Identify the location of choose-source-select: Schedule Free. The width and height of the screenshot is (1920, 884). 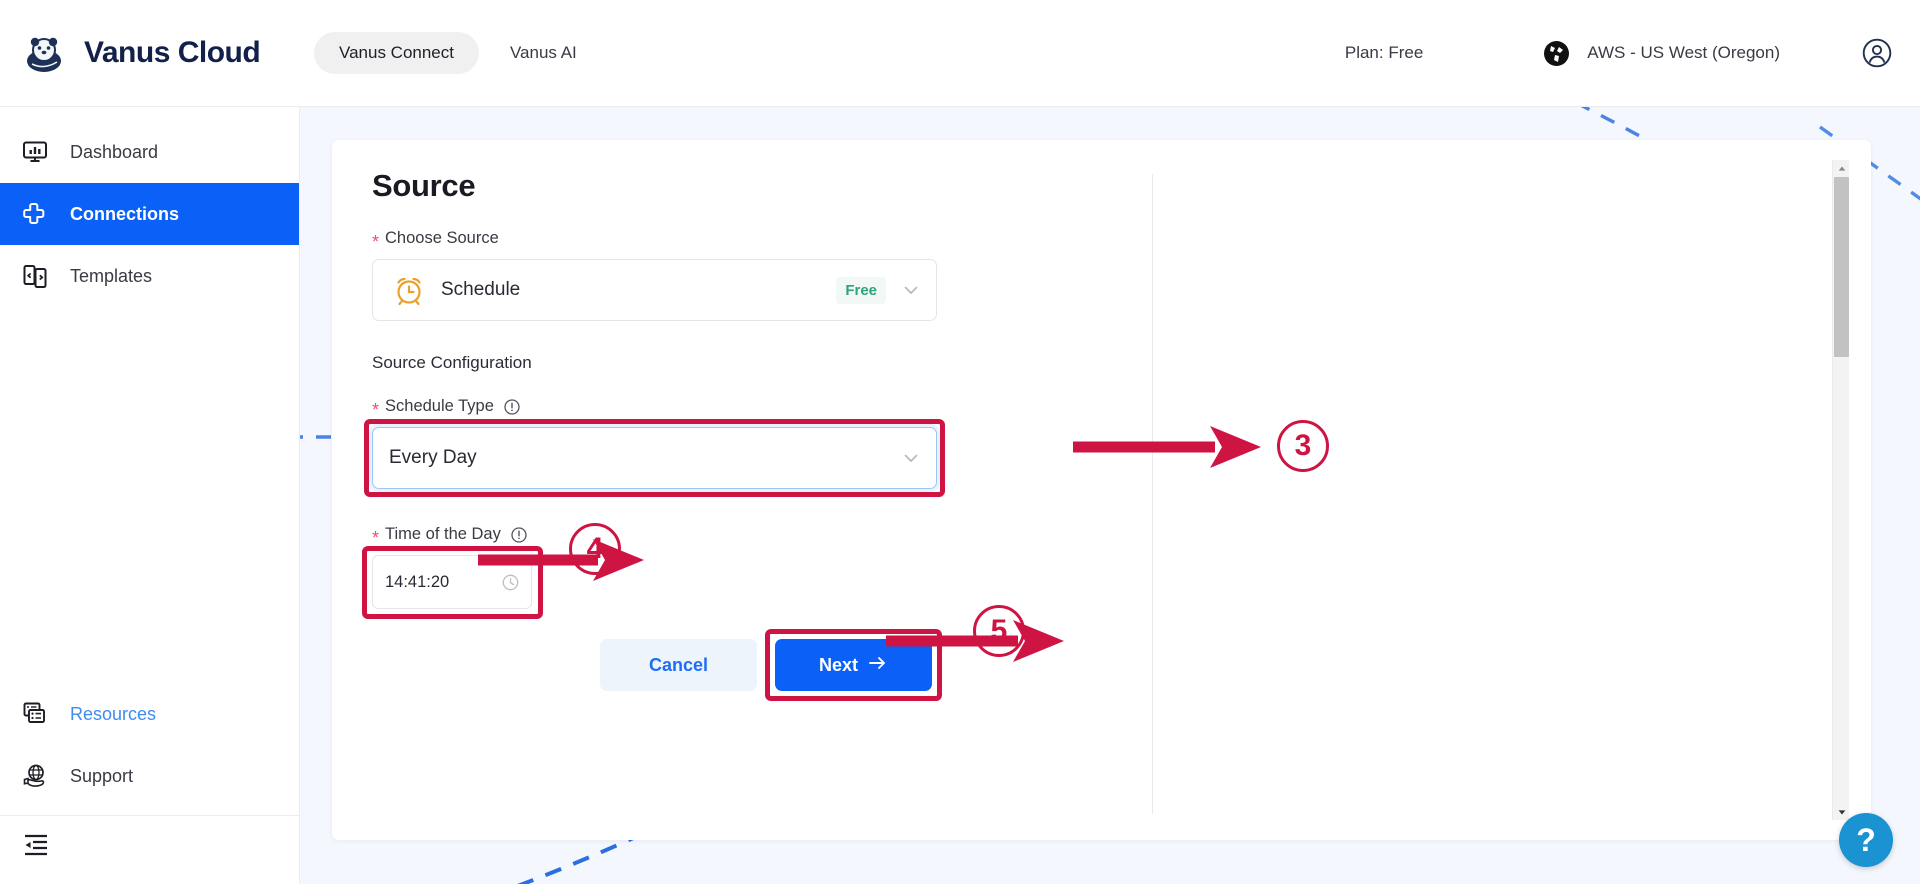
(654, 290).